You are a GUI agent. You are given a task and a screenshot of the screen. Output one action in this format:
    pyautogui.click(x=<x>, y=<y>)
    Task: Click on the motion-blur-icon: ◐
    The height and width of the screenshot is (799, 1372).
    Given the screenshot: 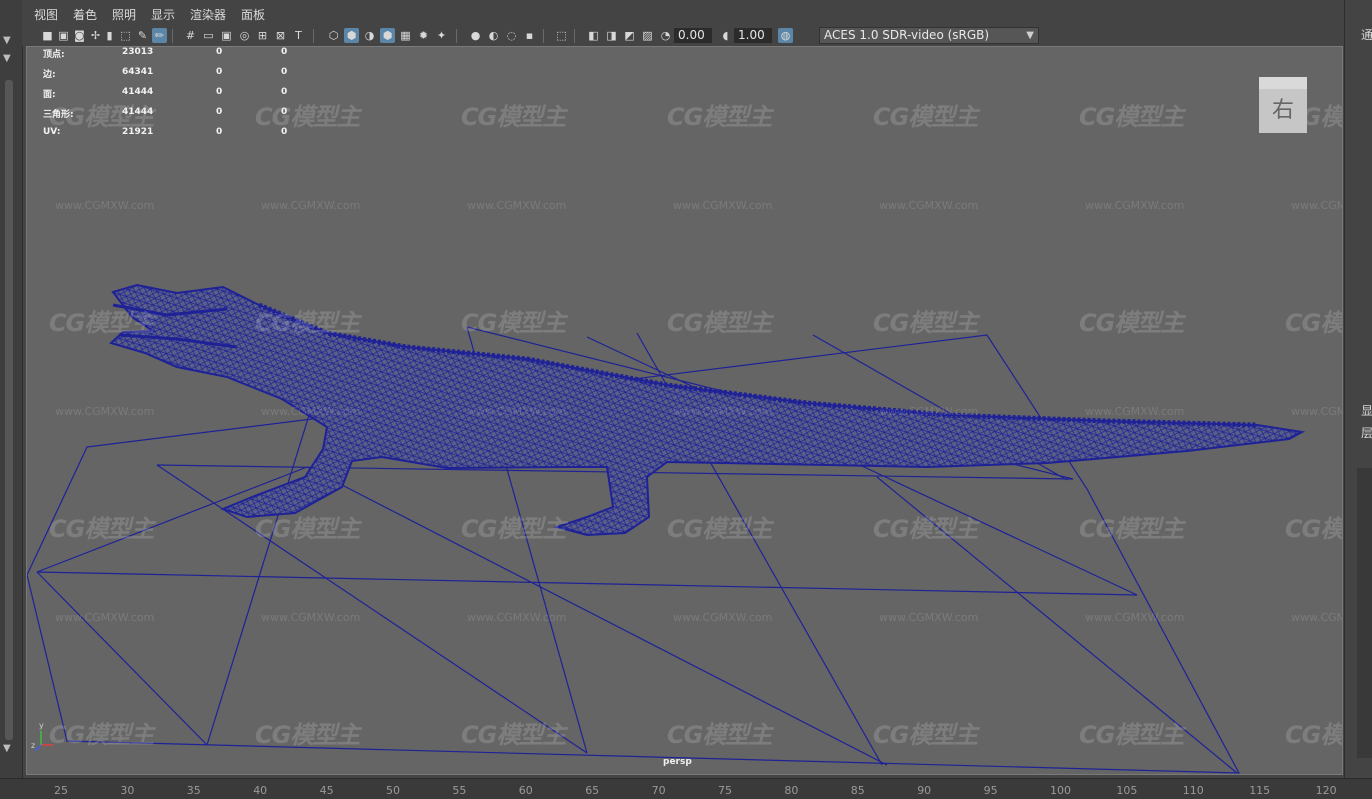 What is the action you would take?
    pyautogui.click(x=493, y=35)
    